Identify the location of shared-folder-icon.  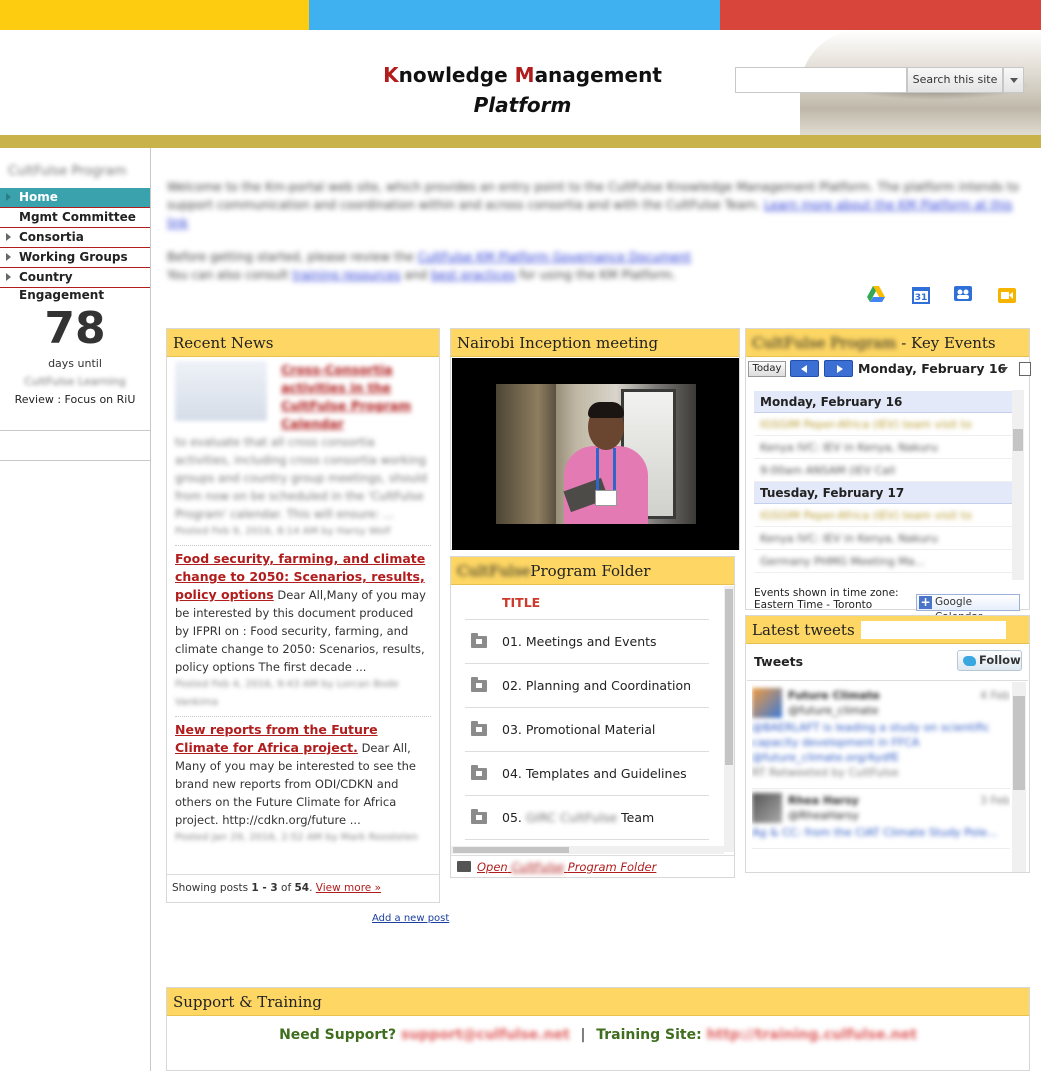
(479, 640).